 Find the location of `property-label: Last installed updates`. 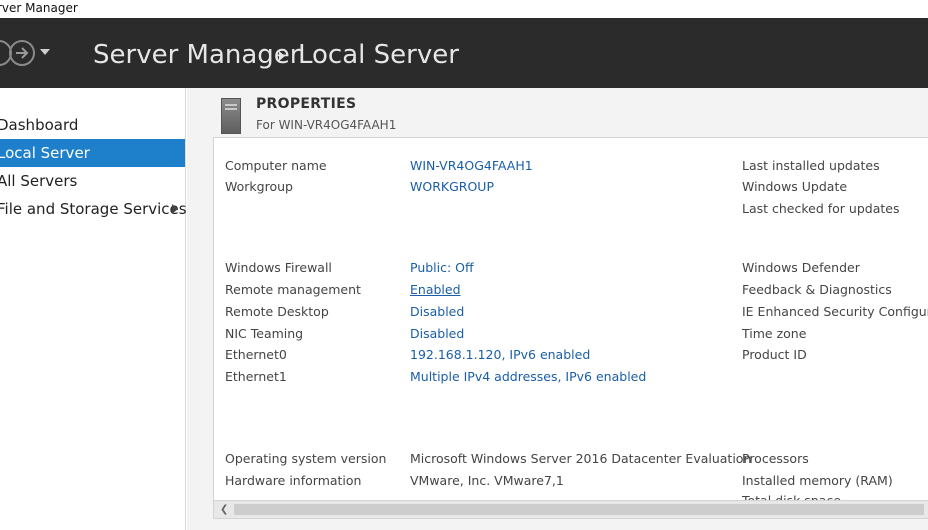

property-label: Last installed updates is located at coordinates (811, 165).